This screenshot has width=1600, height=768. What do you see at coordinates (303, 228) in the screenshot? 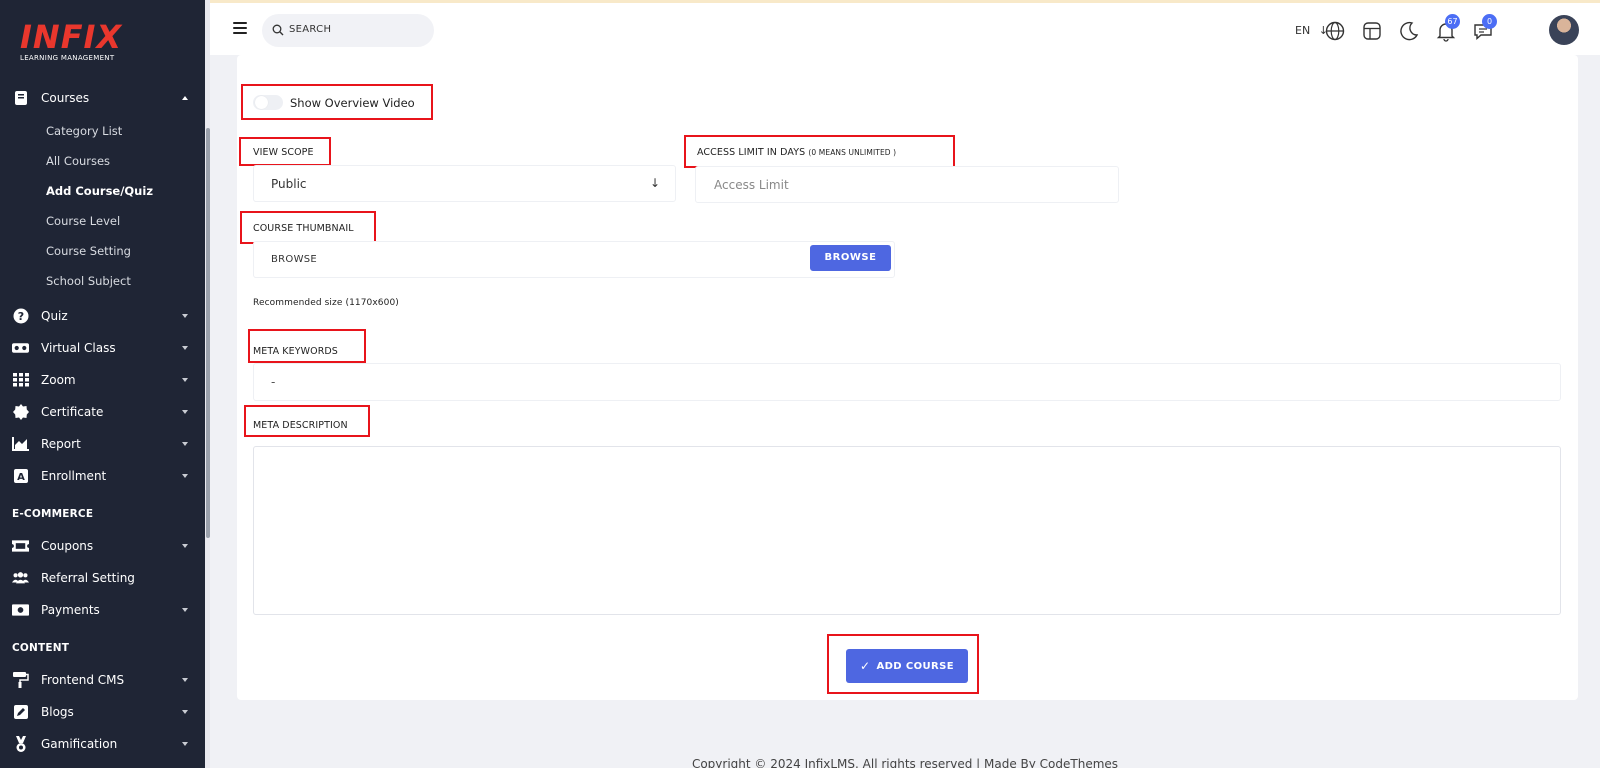
I see `course-thumbnail-label: COURSE THUMBNAIL` at bounding box center [303, 228].